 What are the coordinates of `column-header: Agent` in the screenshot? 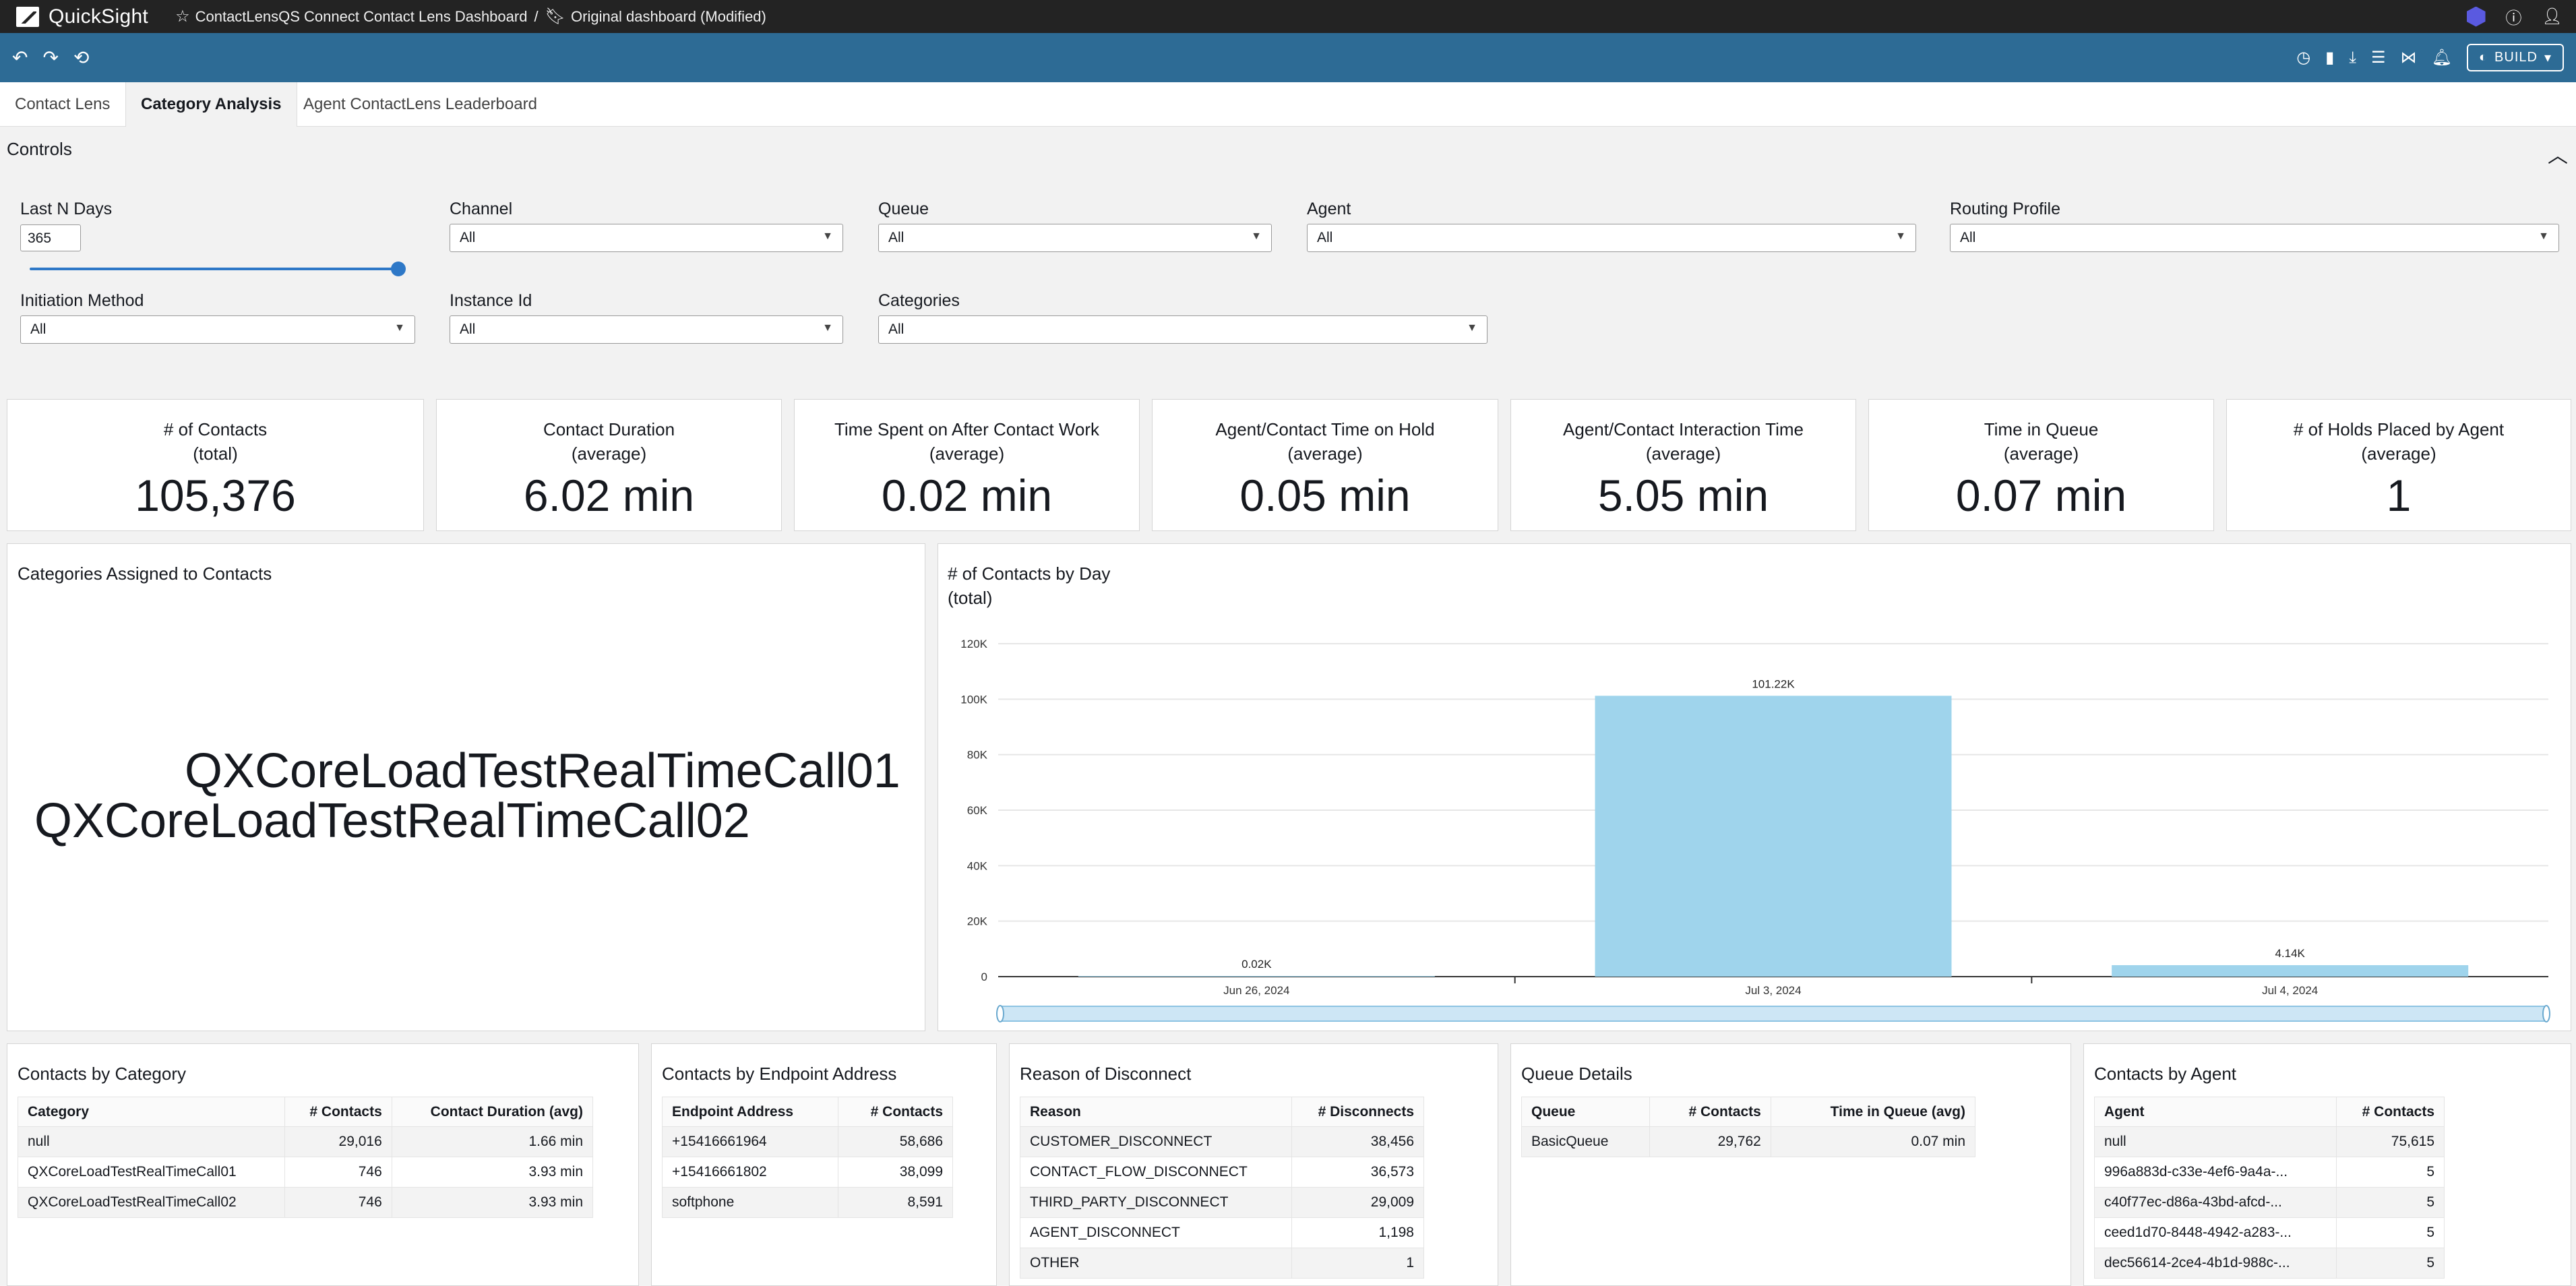 It's located at (2215, 1112).